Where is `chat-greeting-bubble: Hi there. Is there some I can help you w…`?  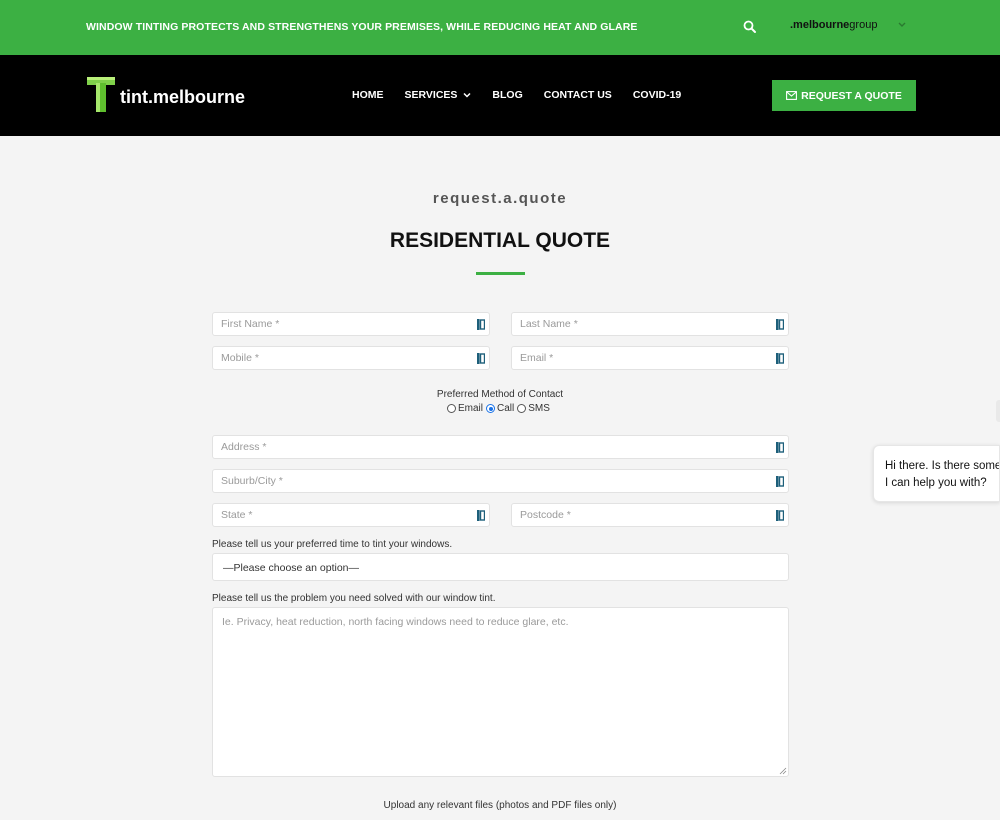
chat-greeting-bubble: Hi there. Is there some I can help you w… is located at coordinates (936, 473).